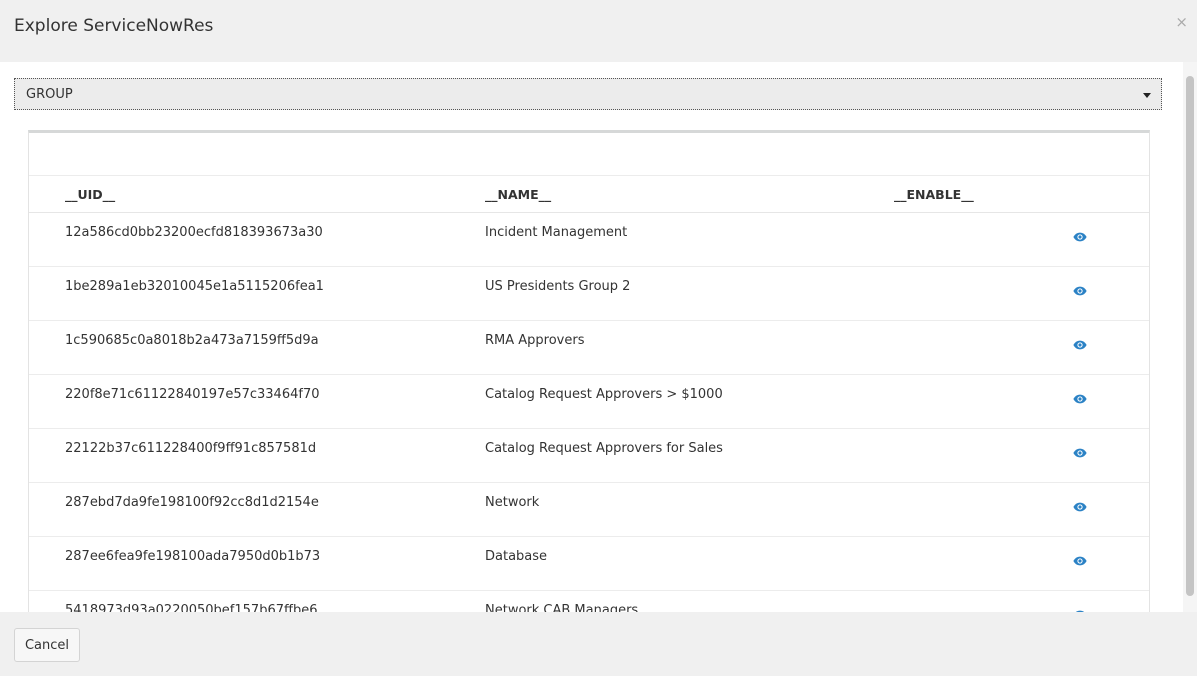  I want to click on row-name: US Presidents Group 2, so click(558, 286).